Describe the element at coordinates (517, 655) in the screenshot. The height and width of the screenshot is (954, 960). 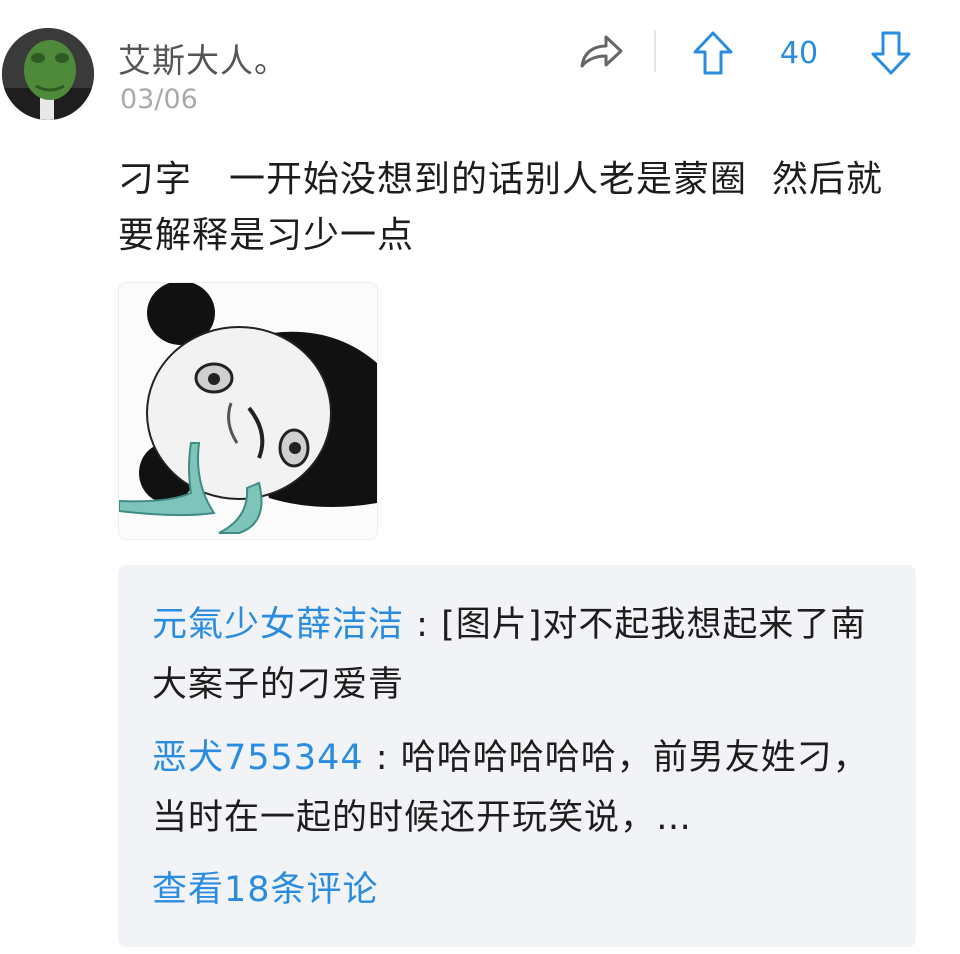
I see `comment-item: 元氣少女薛洁洁 : [图片]对不起我想起来了南大案子的刁爱青` at that location.